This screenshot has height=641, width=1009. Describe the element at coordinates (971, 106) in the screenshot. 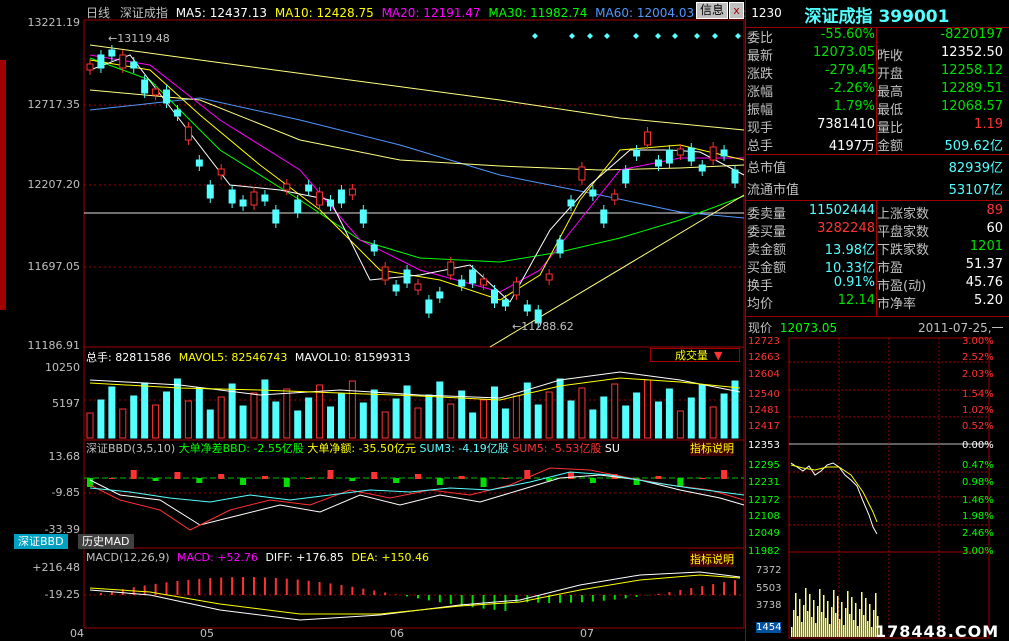

I see `row-value2: 12068.57` at that location.